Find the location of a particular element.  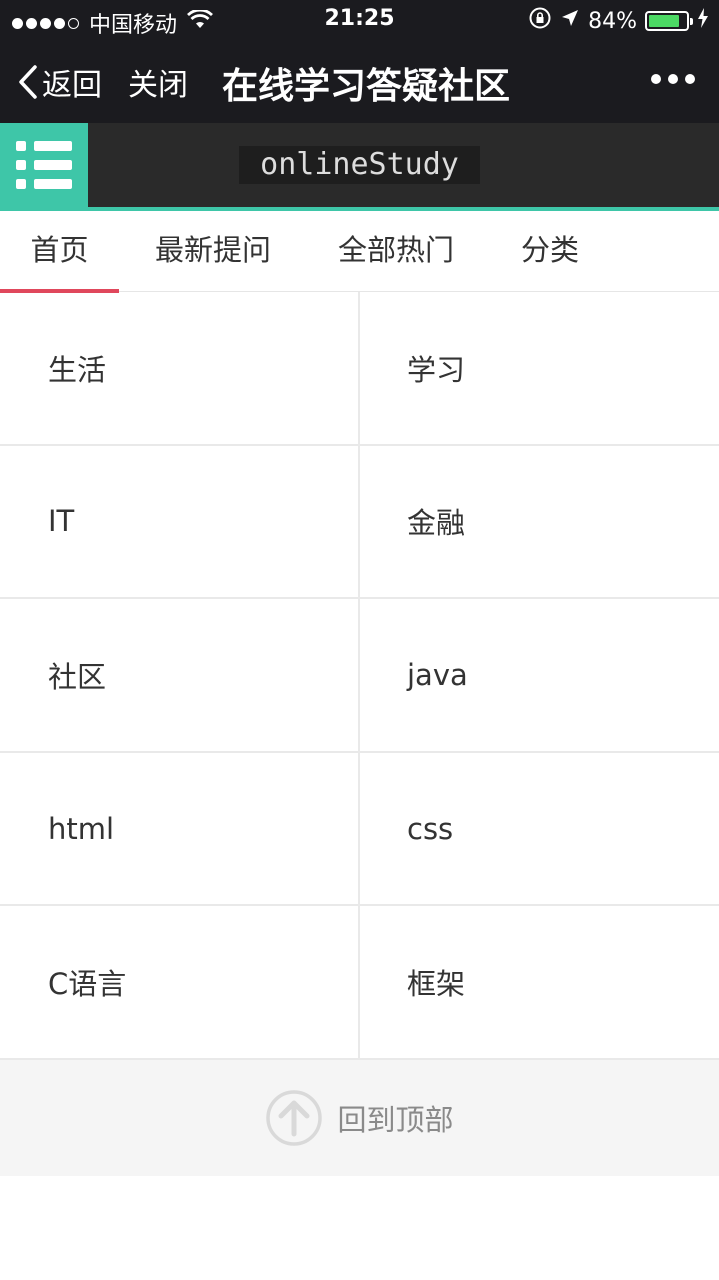

status-bar: 中国移动 21:25 84% is located at coordinates (359, 20).